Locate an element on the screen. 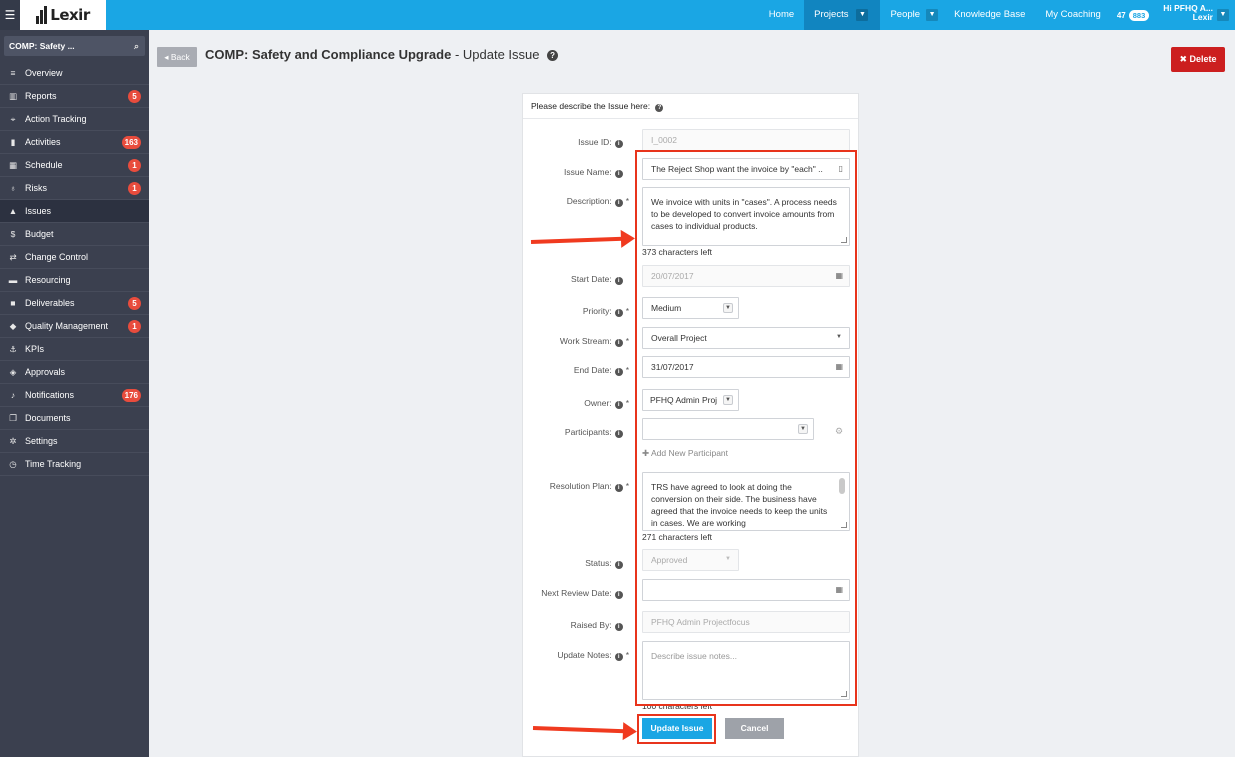  project-search: COMP: Safety ... ⌕ is located at coordinates (74, 46).